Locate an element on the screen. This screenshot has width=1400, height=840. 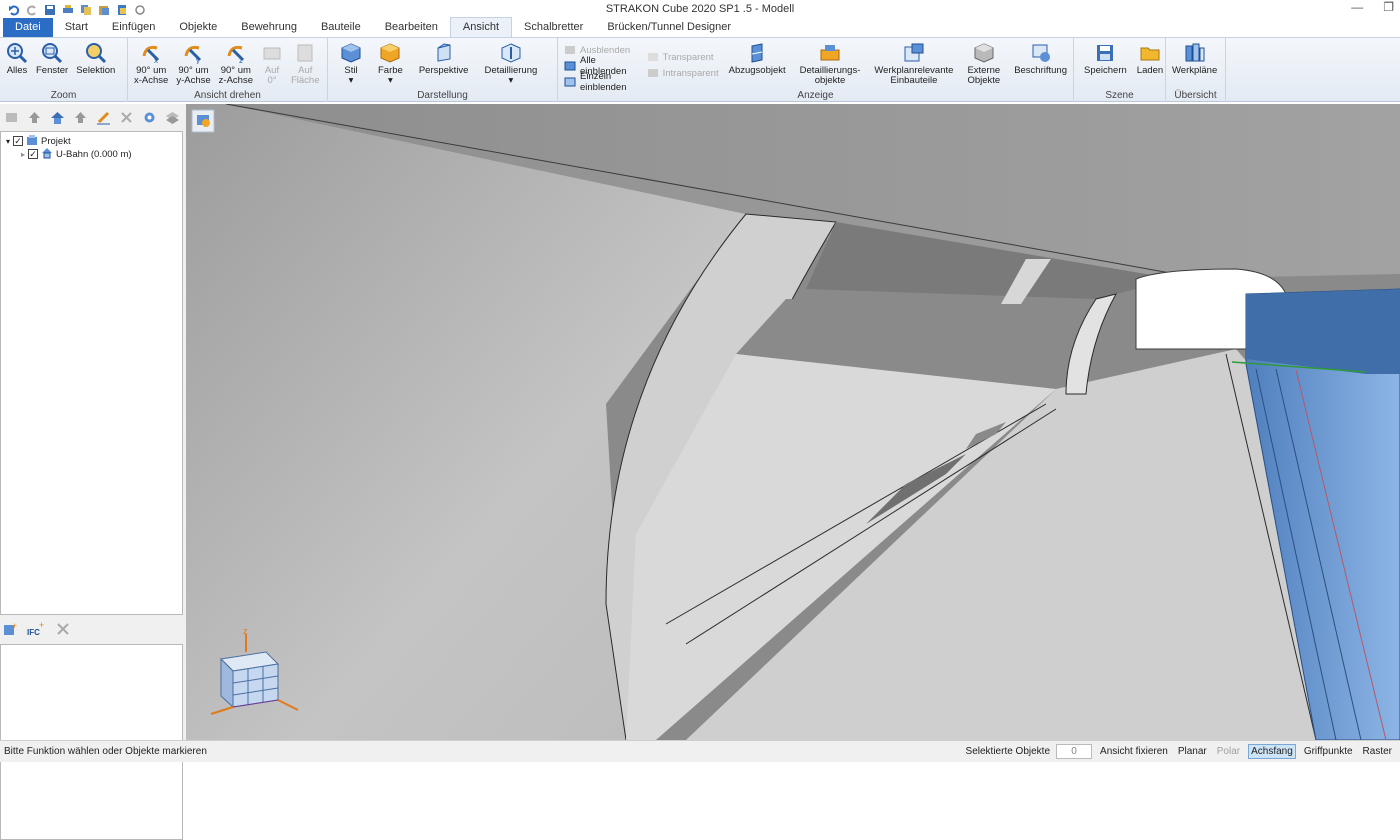
visibility-icon is located at coordinates (149, 117).